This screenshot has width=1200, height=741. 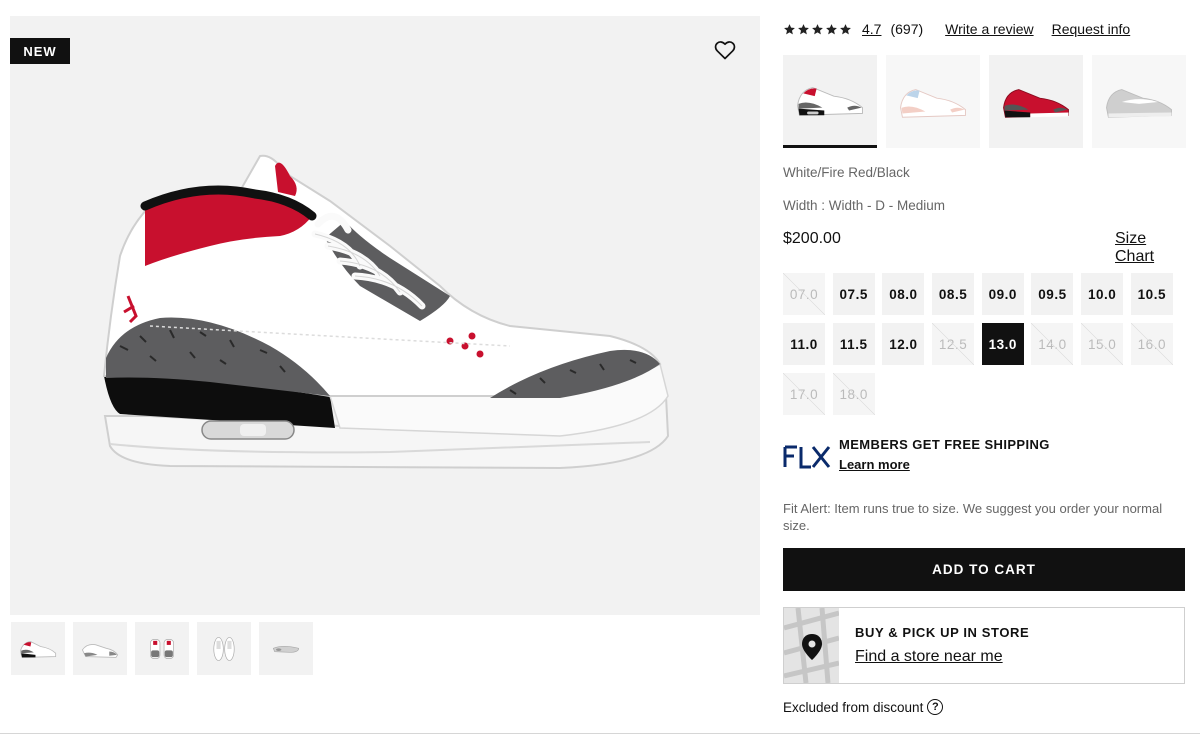 I want to click on excluded-label: Excluded from discount, so click(x=853, y=707).